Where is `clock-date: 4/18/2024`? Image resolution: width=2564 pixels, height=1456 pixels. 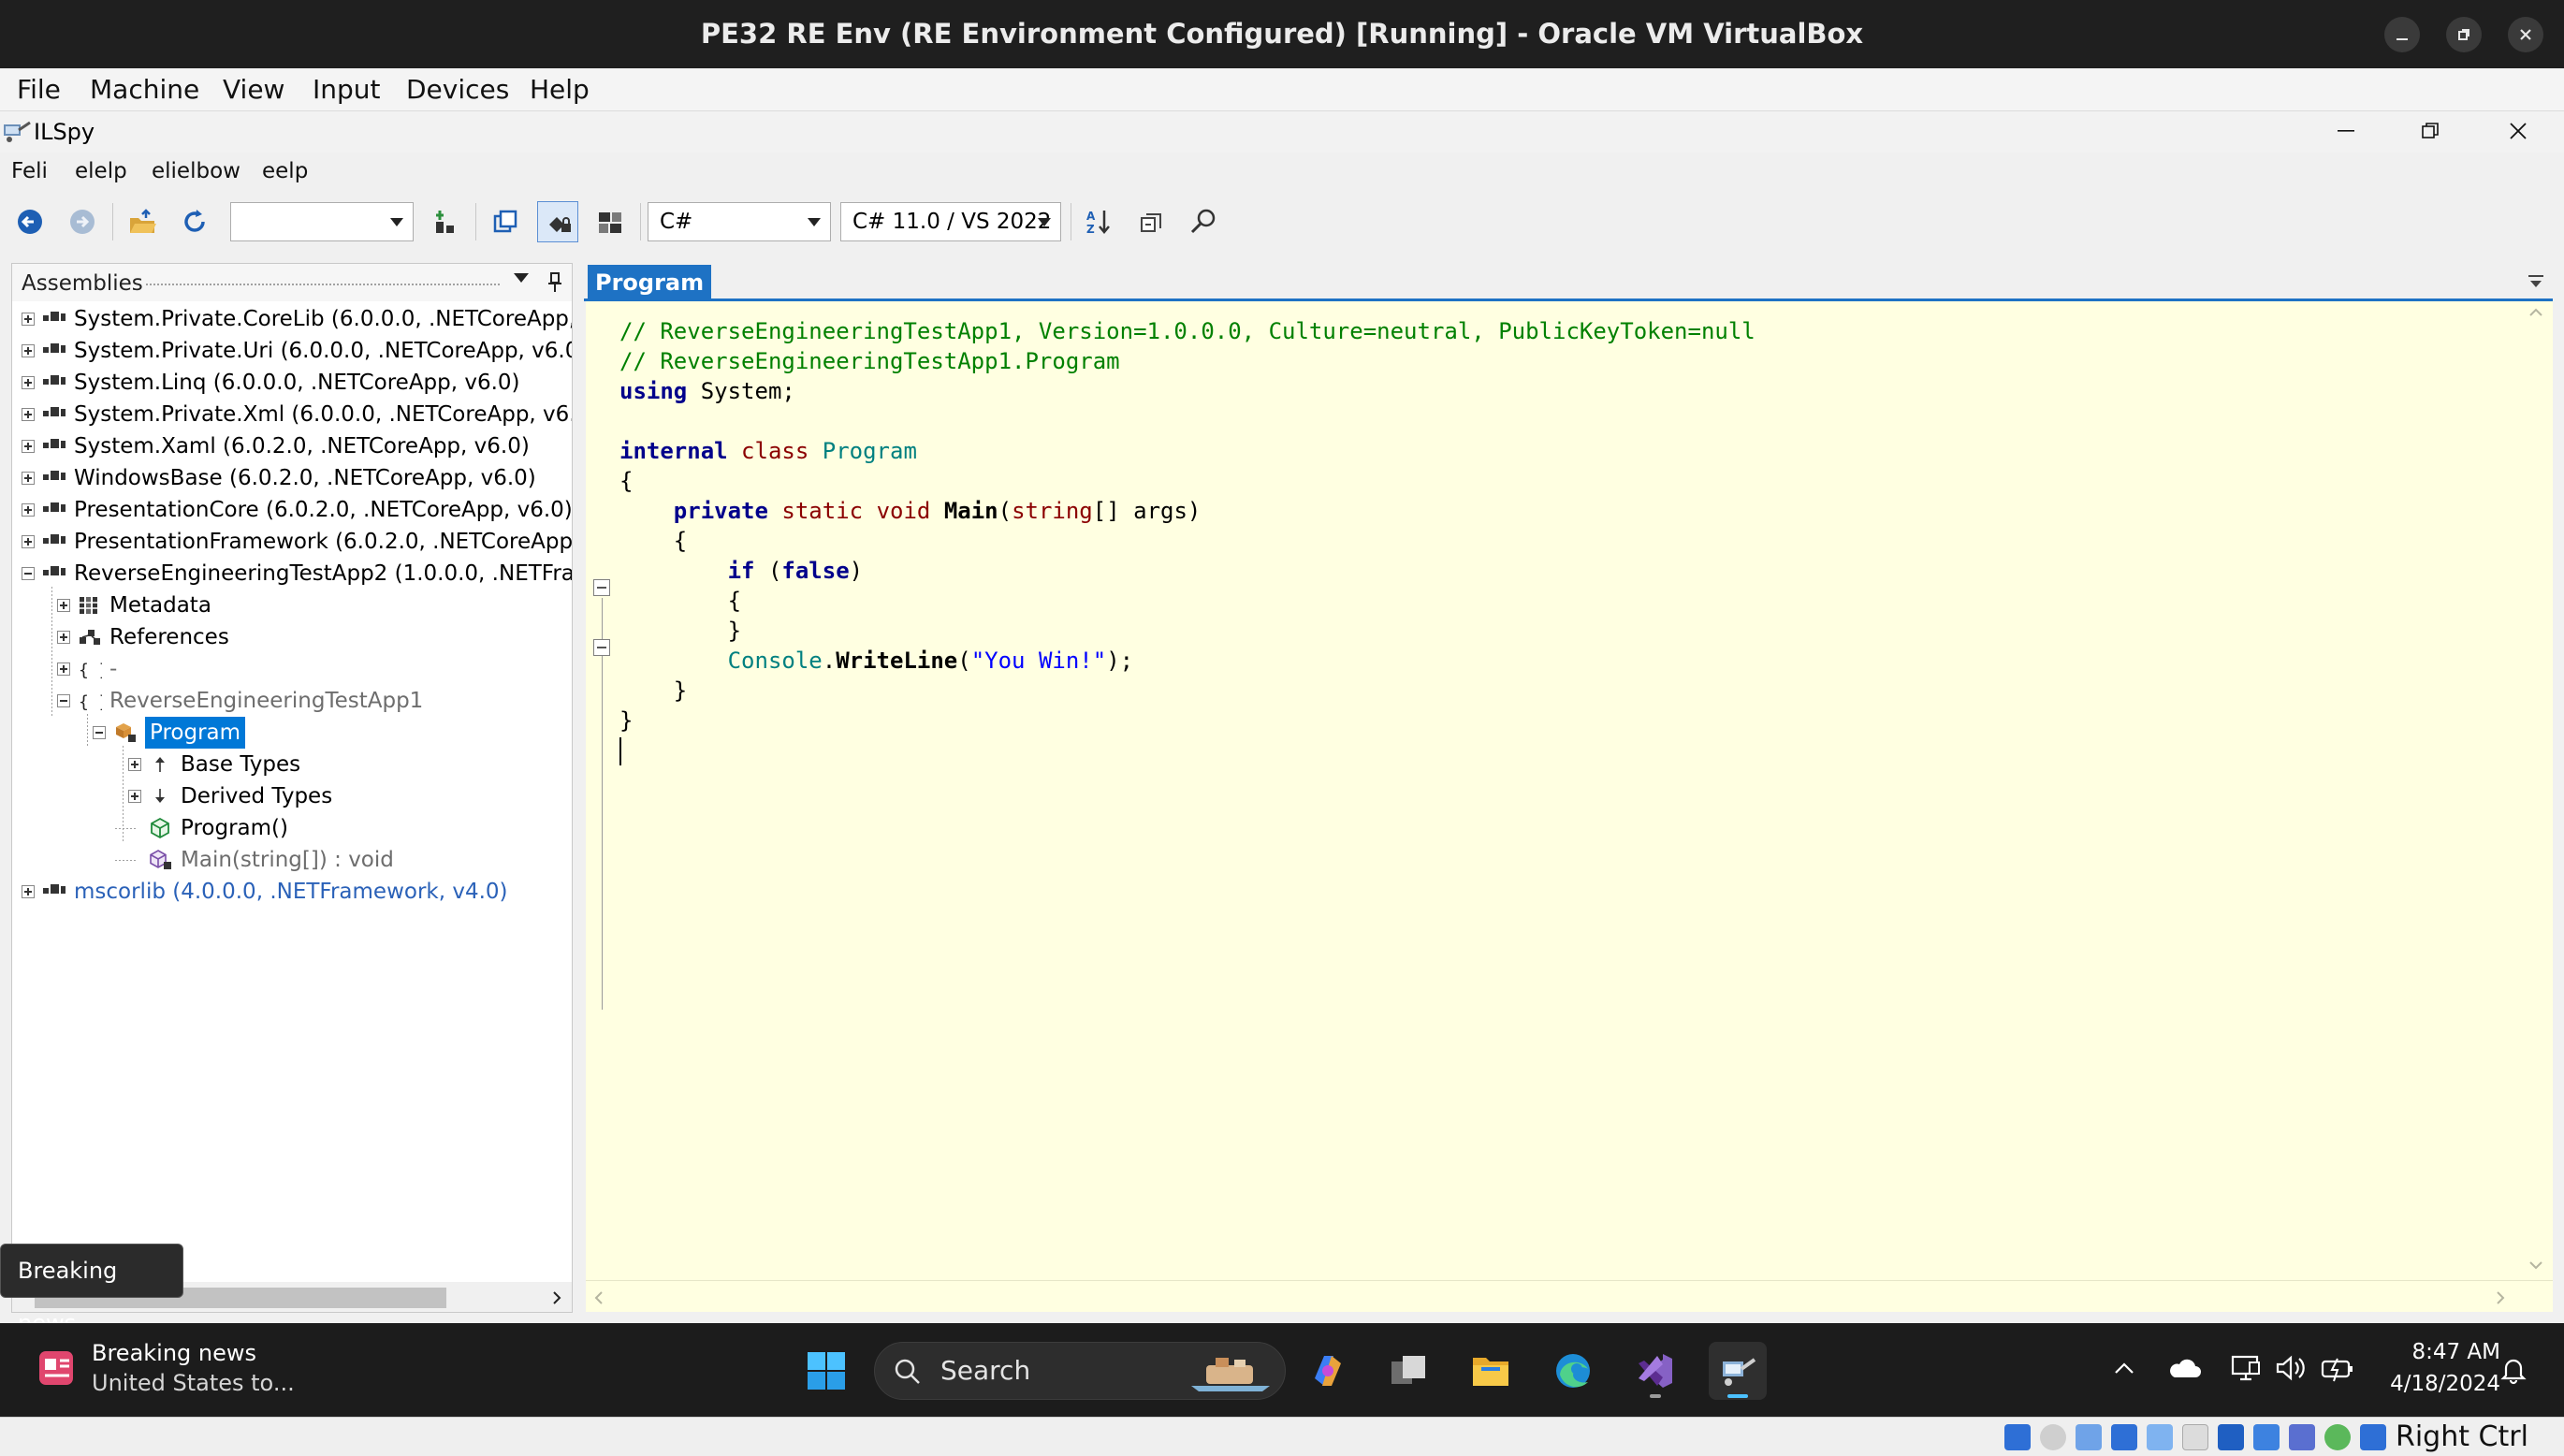 clock-date: 4/18/2024 is located at coordinates (2439, 1384).